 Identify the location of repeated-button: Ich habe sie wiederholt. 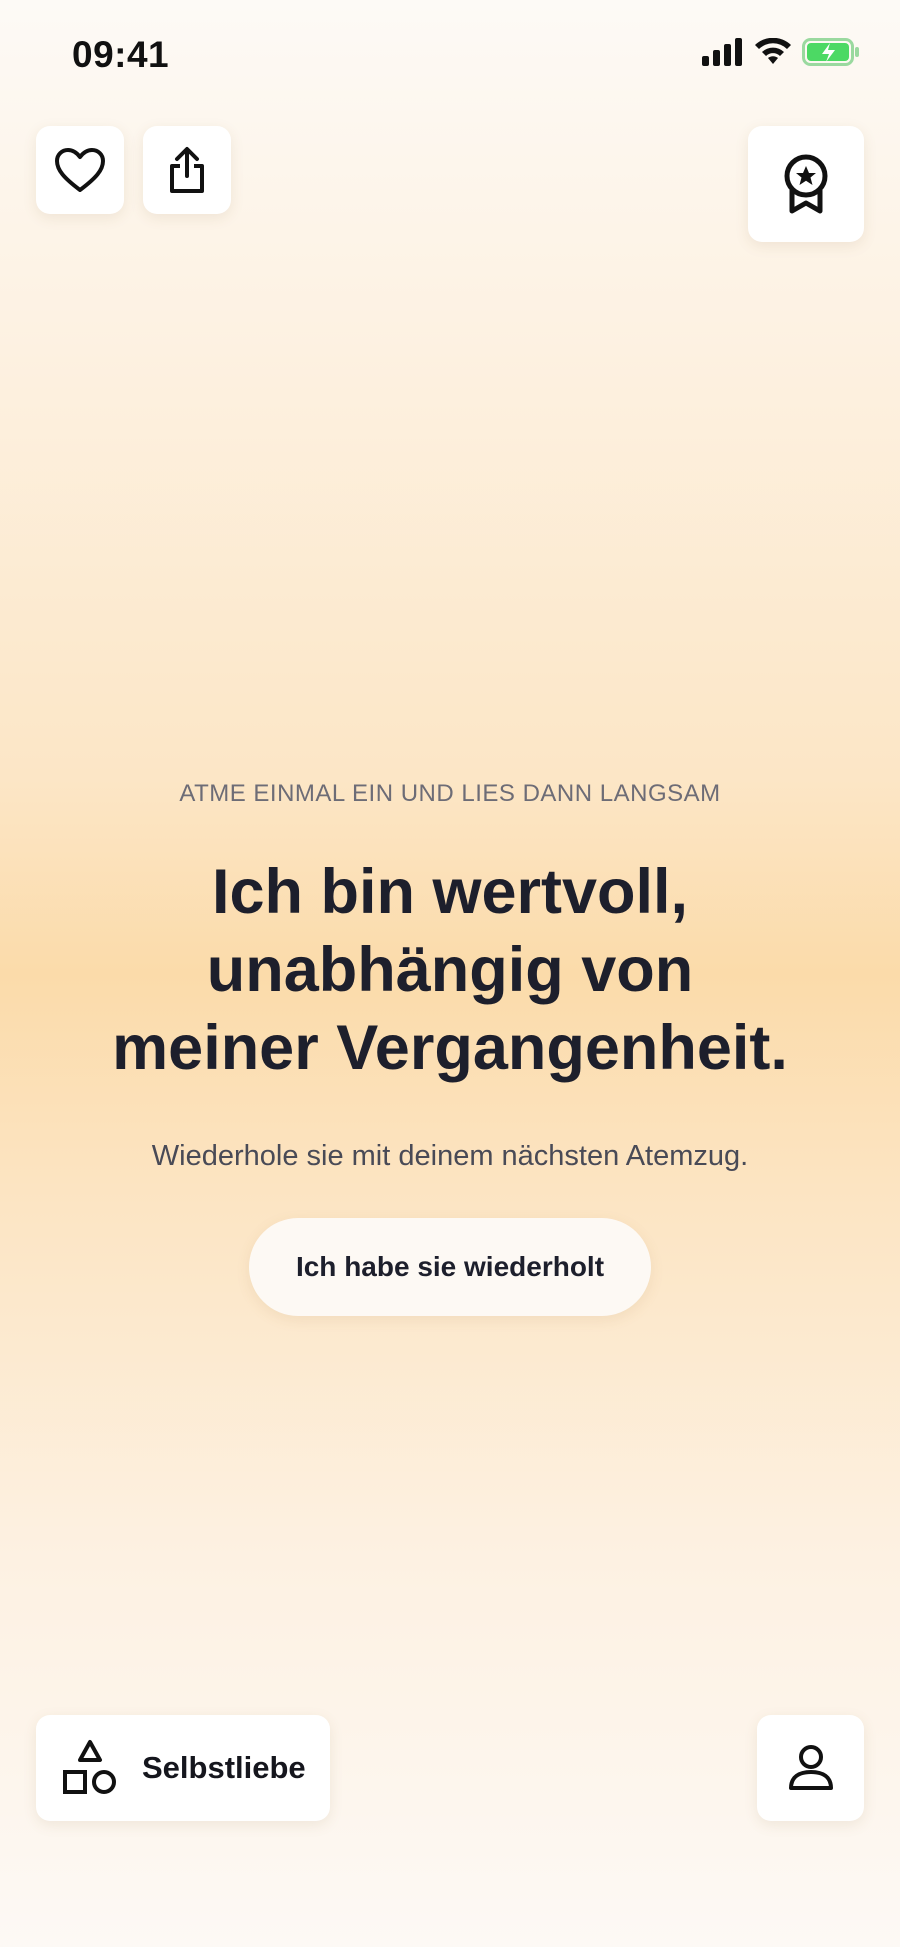
(450, 1267).